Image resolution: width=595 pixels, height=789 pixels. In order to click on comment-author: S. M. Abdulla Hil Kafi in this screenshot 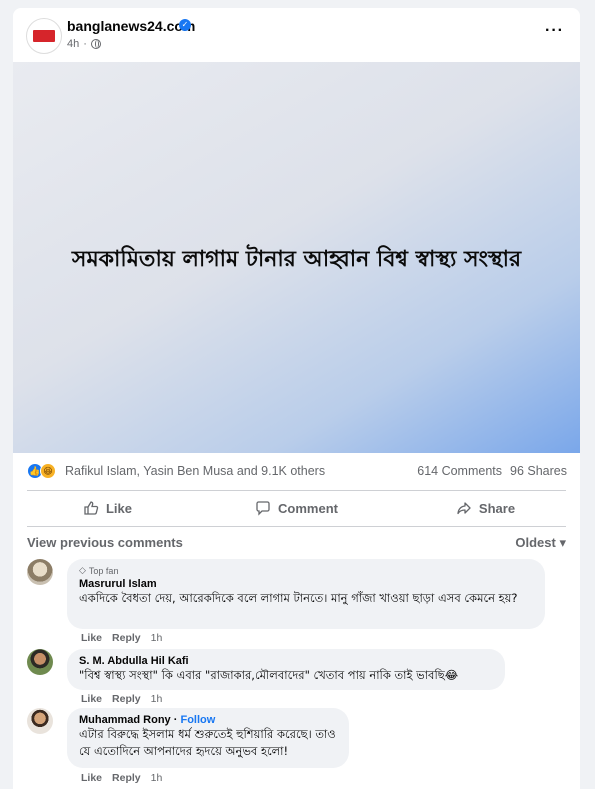, I will do `click(286, 661)`.